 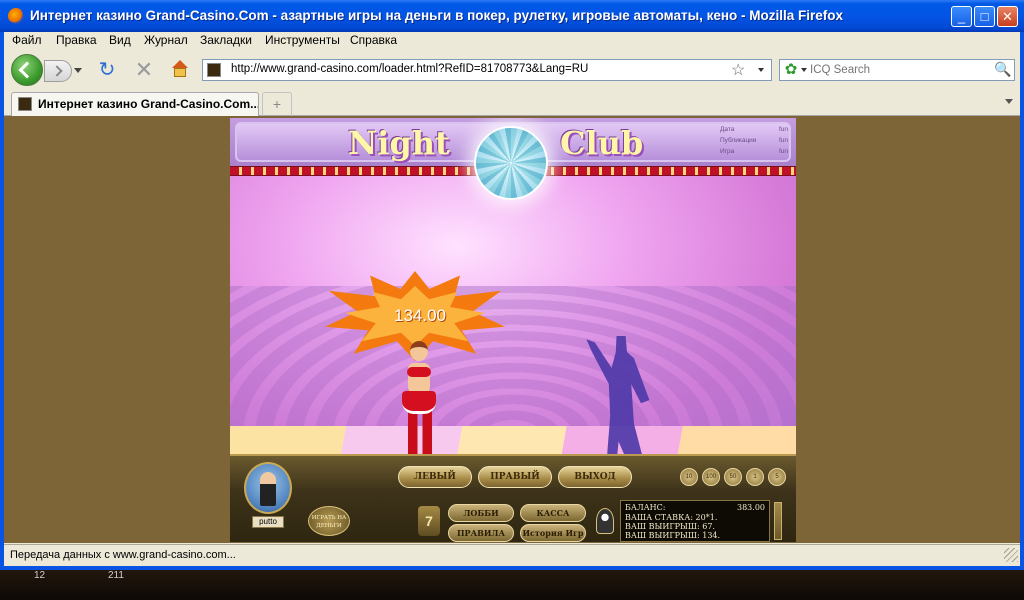 What do you see at coordinates (984, 16) in the screenshot?
I see `maximize-button: □` at bounding box center [984, 16].